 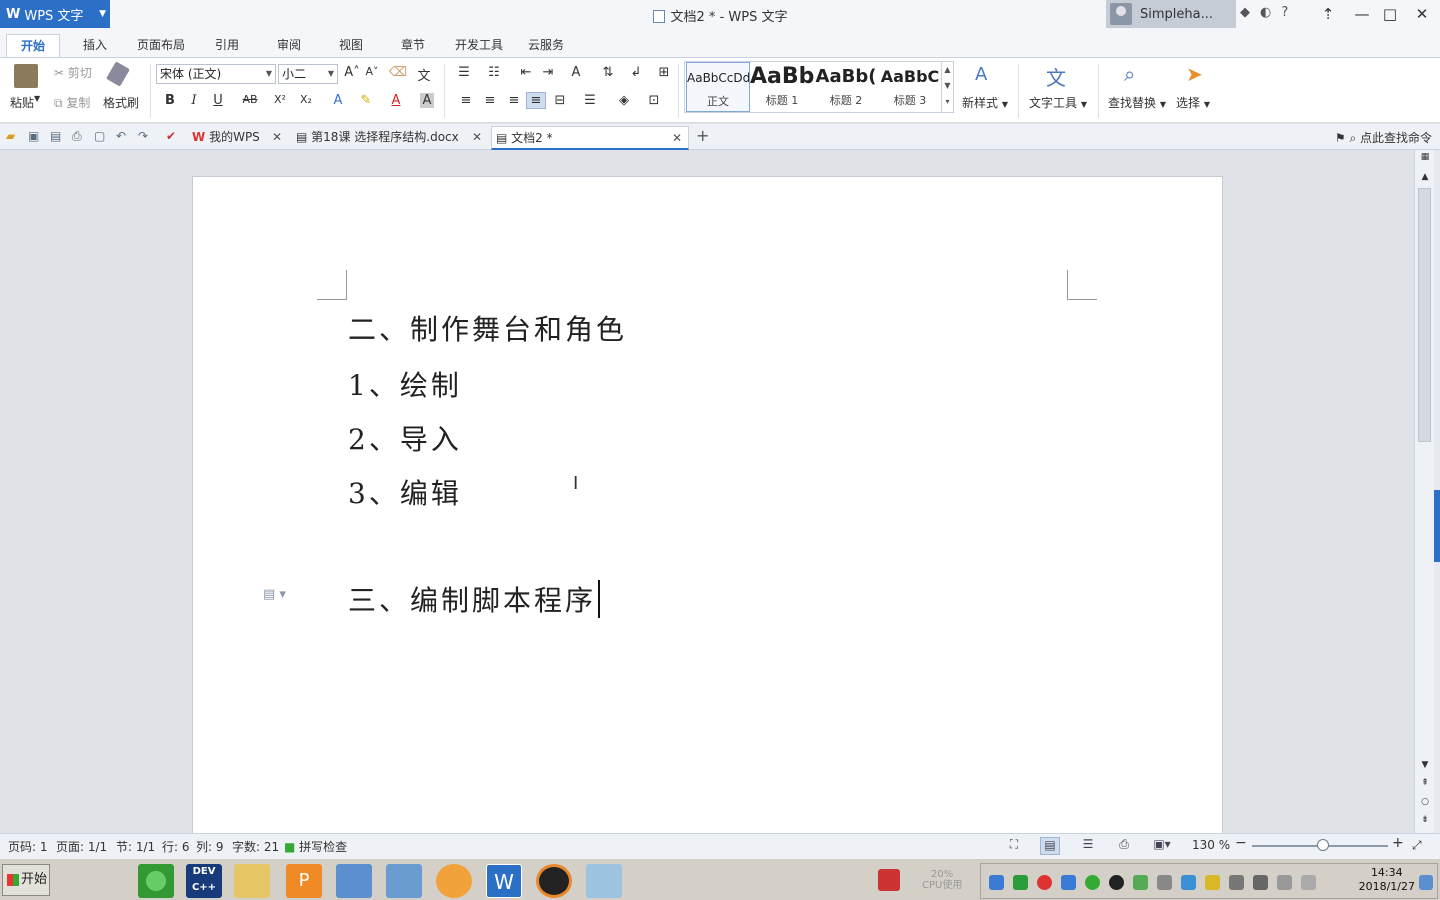 I want to click on align-left-icon: ≡, so click(x=466, y=100).